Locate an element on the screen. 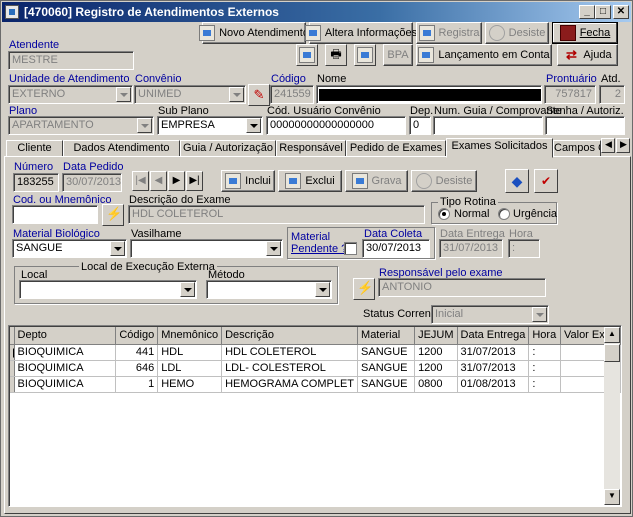 Image resolution: width=633 pixels, height=517 pixels. novo-atendimento-button: Novo Atendimento is located at coordinates (254, 33).